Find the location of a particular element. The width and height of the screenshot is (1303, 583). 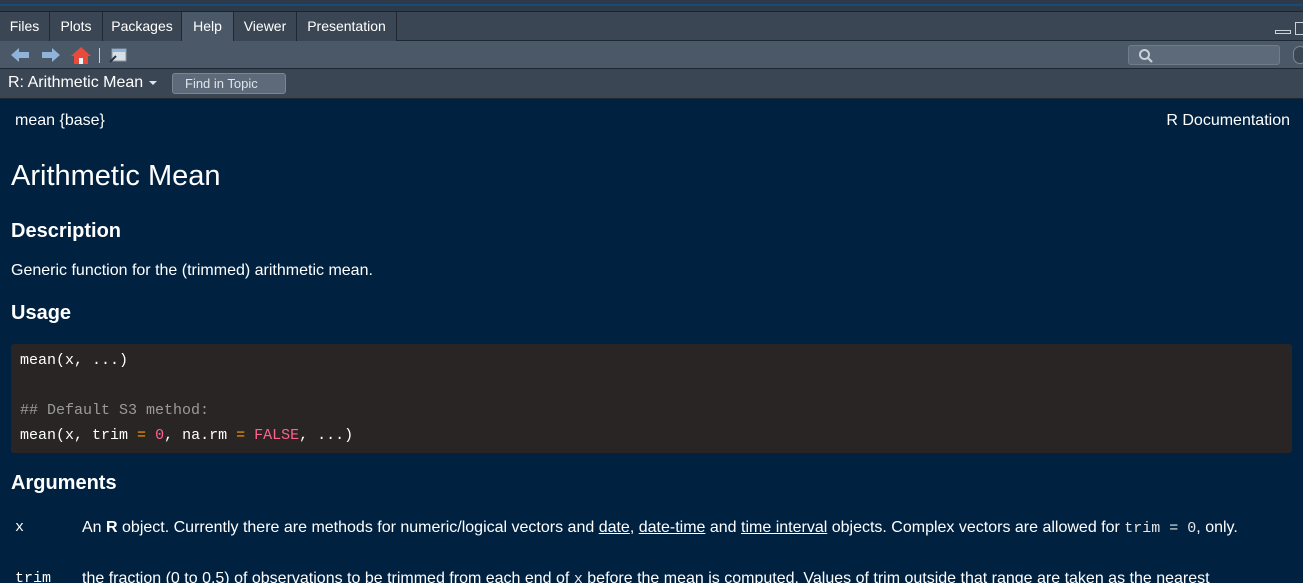

chevron-down-icon is located at coordinates (153, 82).